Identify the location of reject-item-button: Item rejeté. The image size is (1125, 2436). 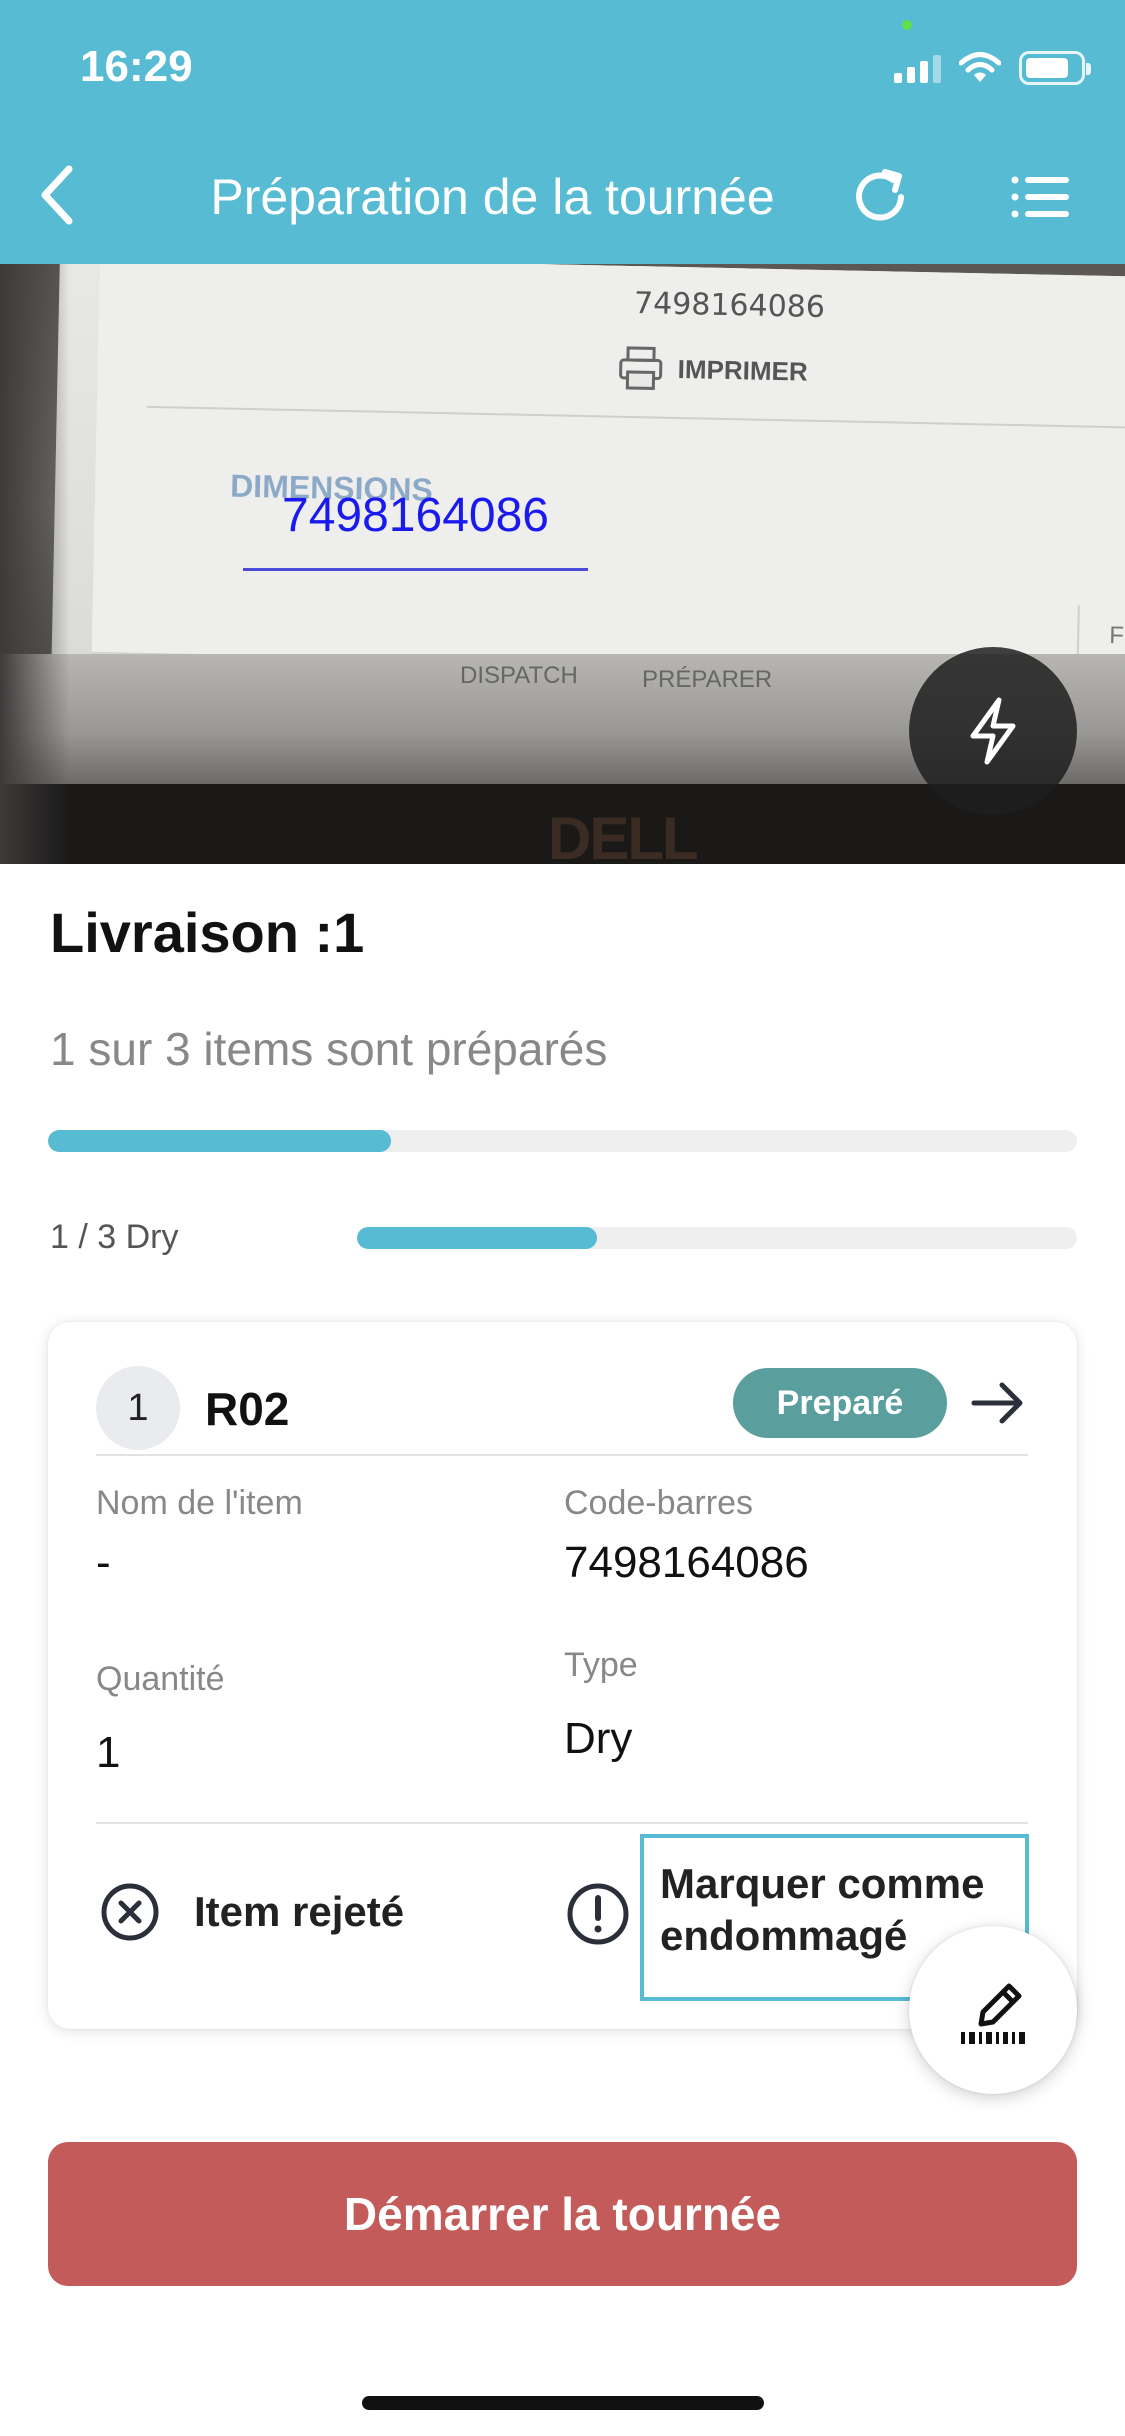
(252, 1912).